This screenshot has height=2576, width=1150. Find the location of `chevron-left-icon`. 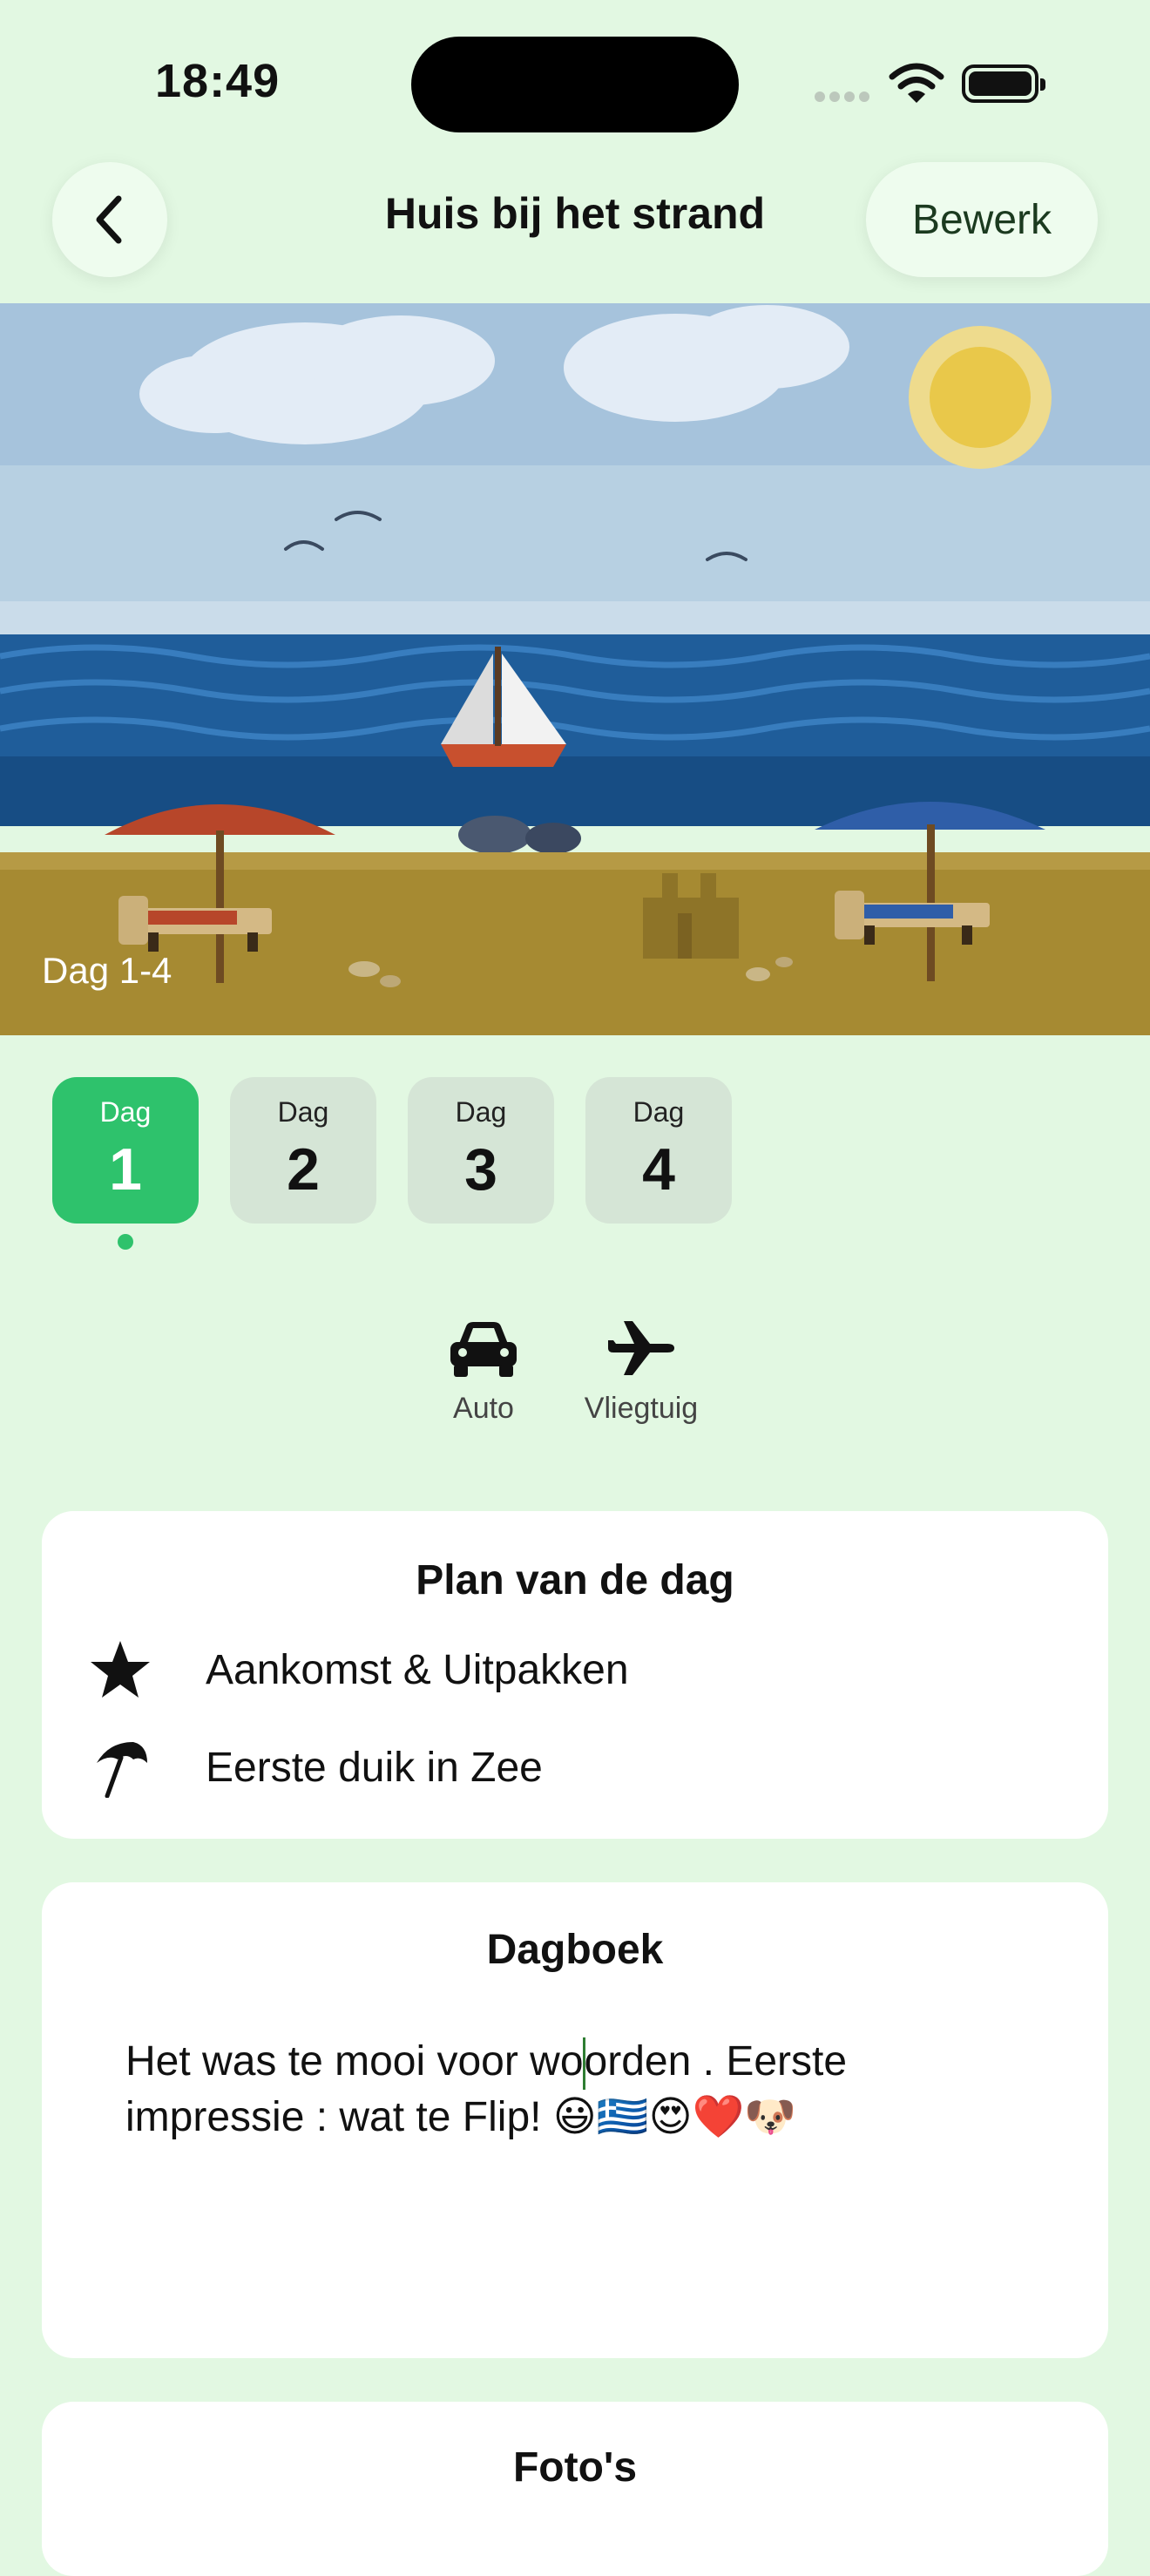

chevron-left-icon is located at coordinates (109, 220).